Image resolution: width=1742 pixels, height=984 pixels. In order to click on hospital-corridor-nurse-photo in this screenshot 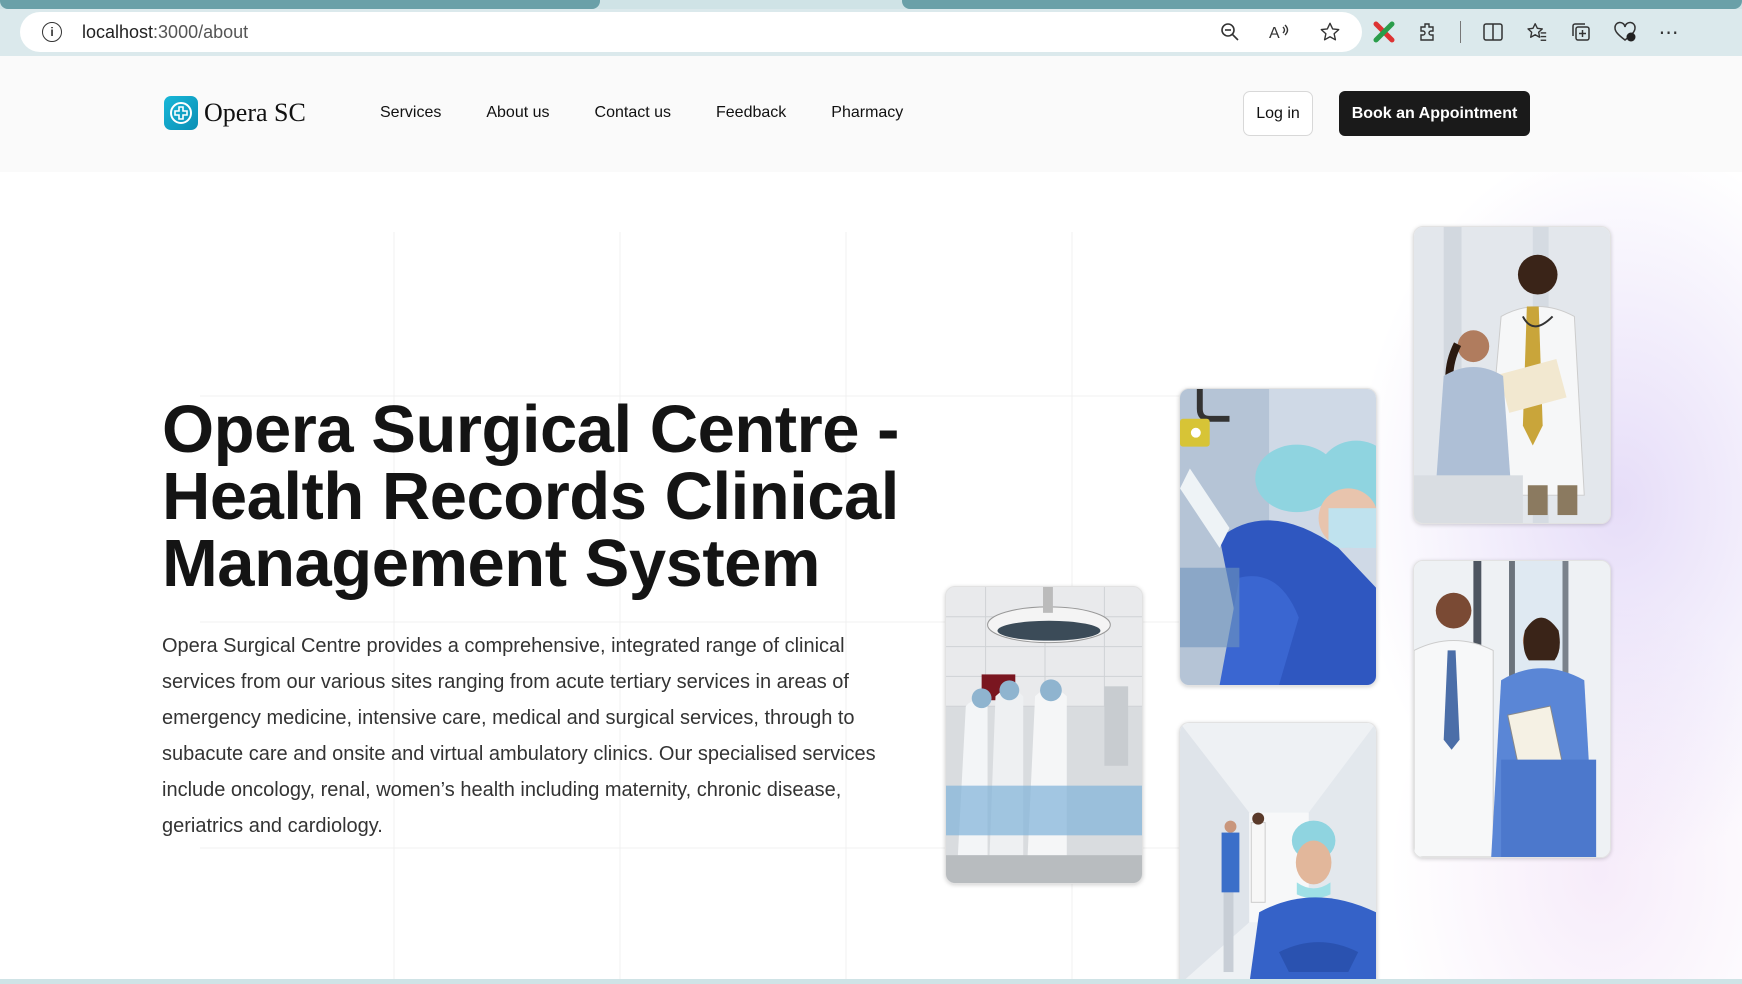, I will do `click(1278, 853)`.